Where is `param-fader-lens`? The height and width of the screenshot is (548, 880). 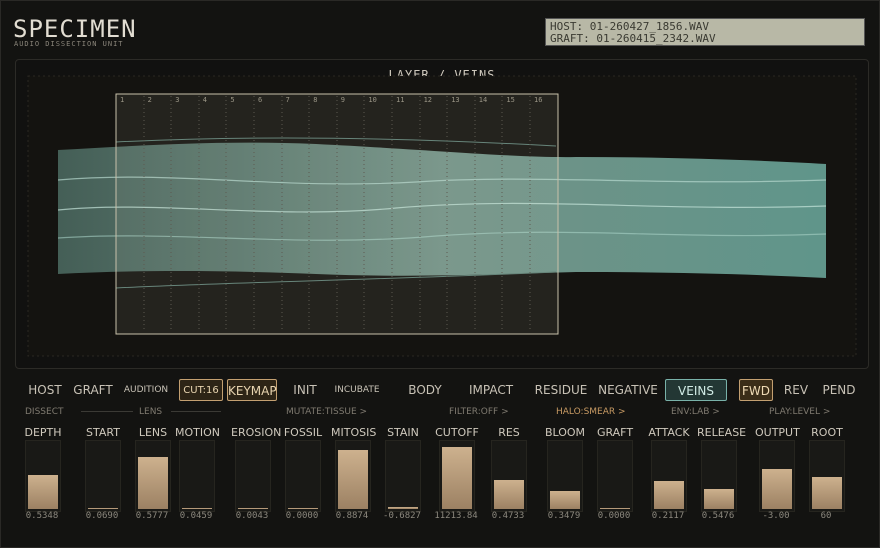
param-fader-lens is located at coordinates (153, 476).